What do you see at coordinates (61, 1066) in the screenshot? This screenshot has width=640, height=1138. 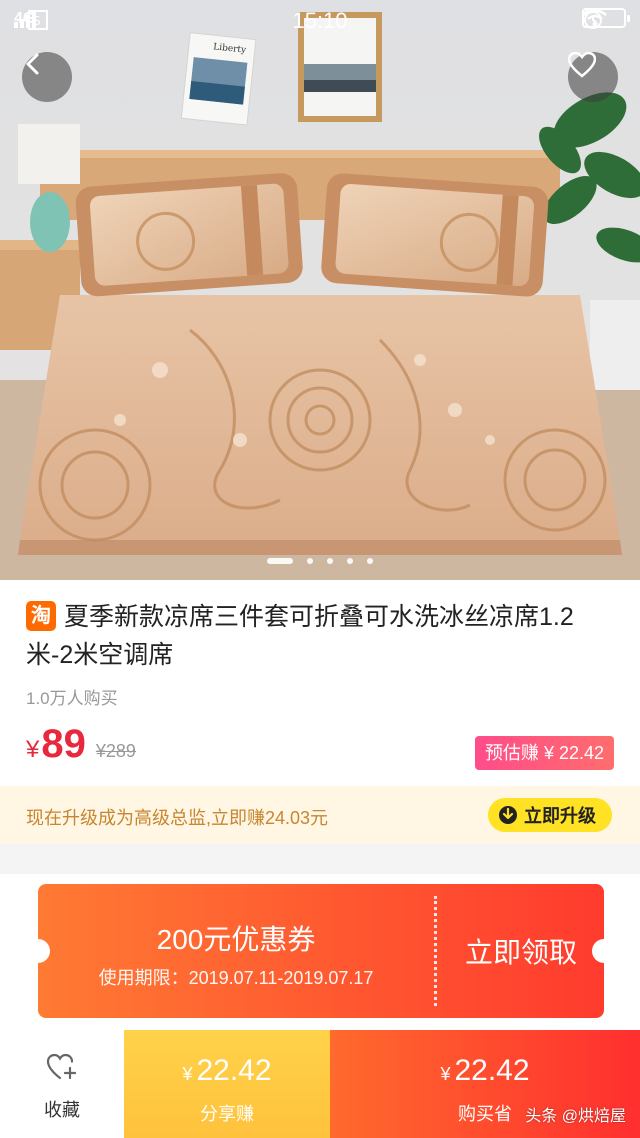 I see `heart-plus-icon` at bounding box center [61, 1066].